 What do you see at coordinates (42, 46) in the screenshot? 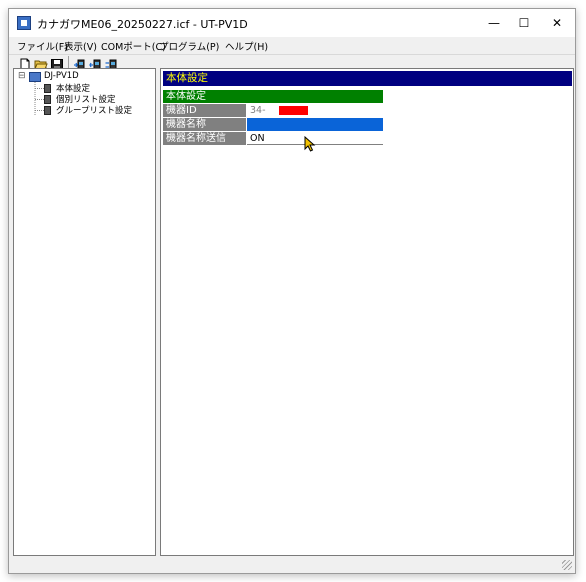
I see `menu-file: ファイル(F)` at bounding box center [42, 46].